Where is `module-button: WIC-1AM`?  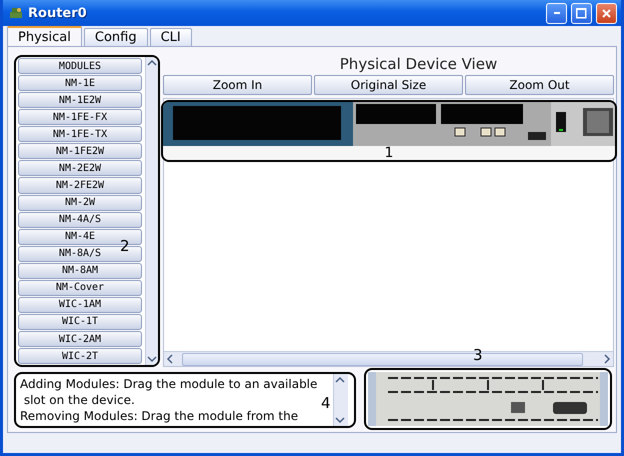 module-button: WIC-1AM is located at coordinates (80, 304).